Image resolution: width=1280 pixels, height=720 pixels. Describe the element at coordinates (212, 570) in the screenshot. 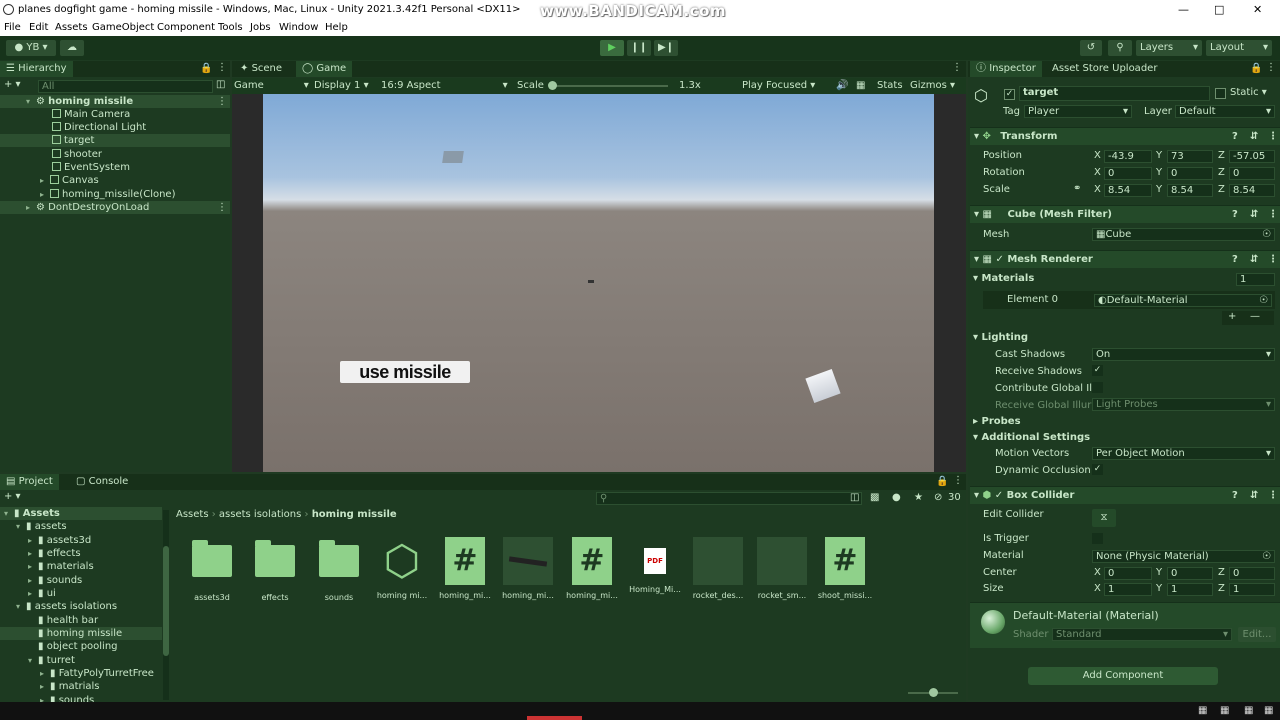

I see `asset-item: assets3d` at that location.